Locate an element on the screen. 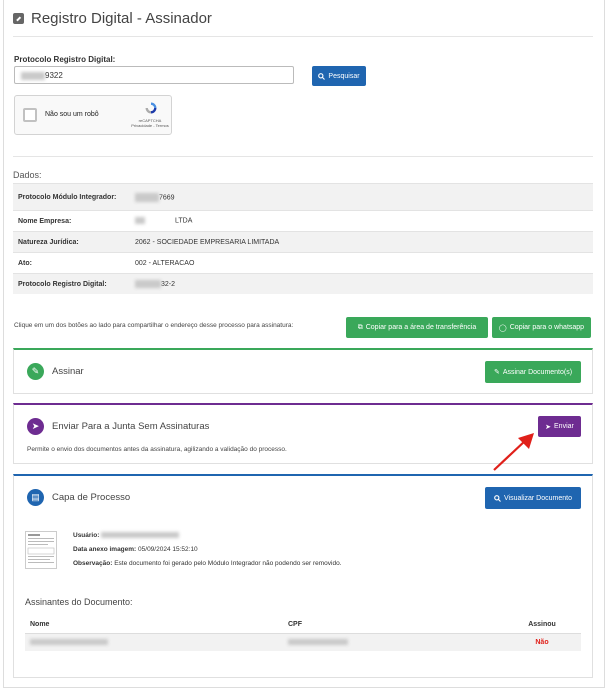 The height and width of the screenshot is (698, 615). data-value: 05/09/2024 15:52:10 is located at coordinates (168, 549).